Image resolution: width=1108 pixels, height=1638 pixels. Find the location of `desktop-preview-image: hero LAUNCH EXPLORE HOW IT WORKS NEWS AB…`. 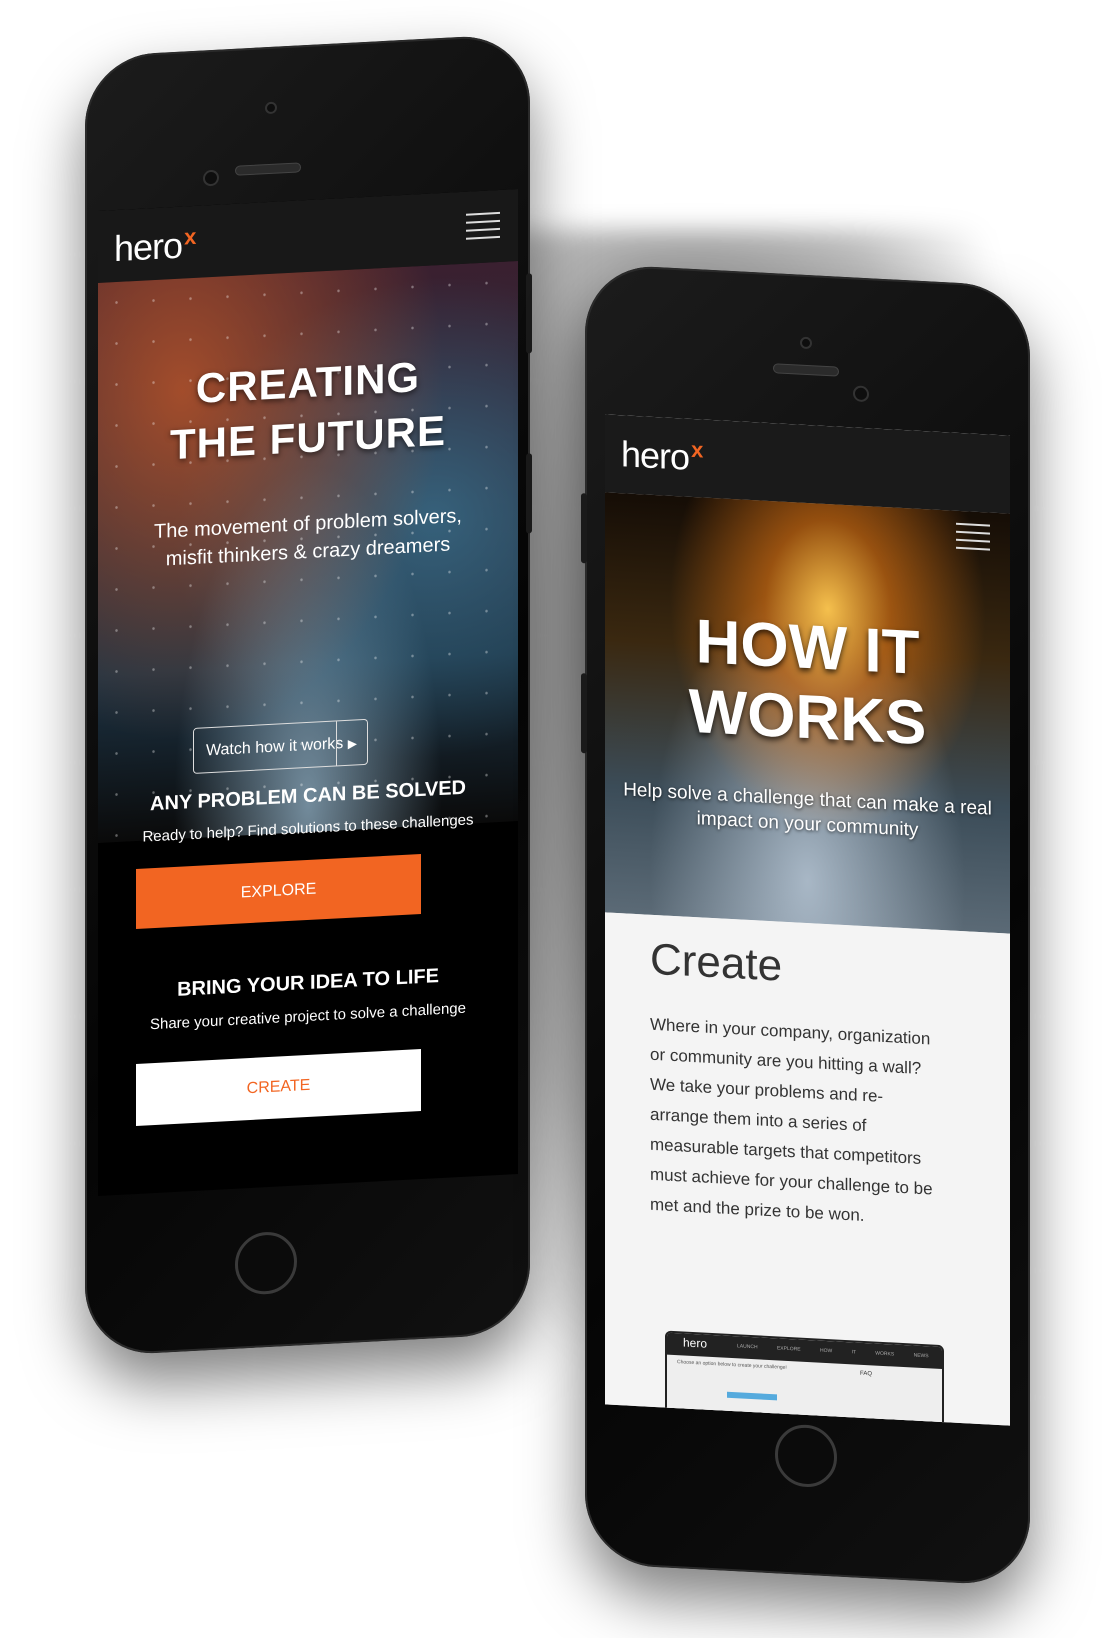

desktop-preview-image: hero LAUNCH EXPLORE HOW IT WORKS NEWS AB… is located at coordinates (804, 1378).